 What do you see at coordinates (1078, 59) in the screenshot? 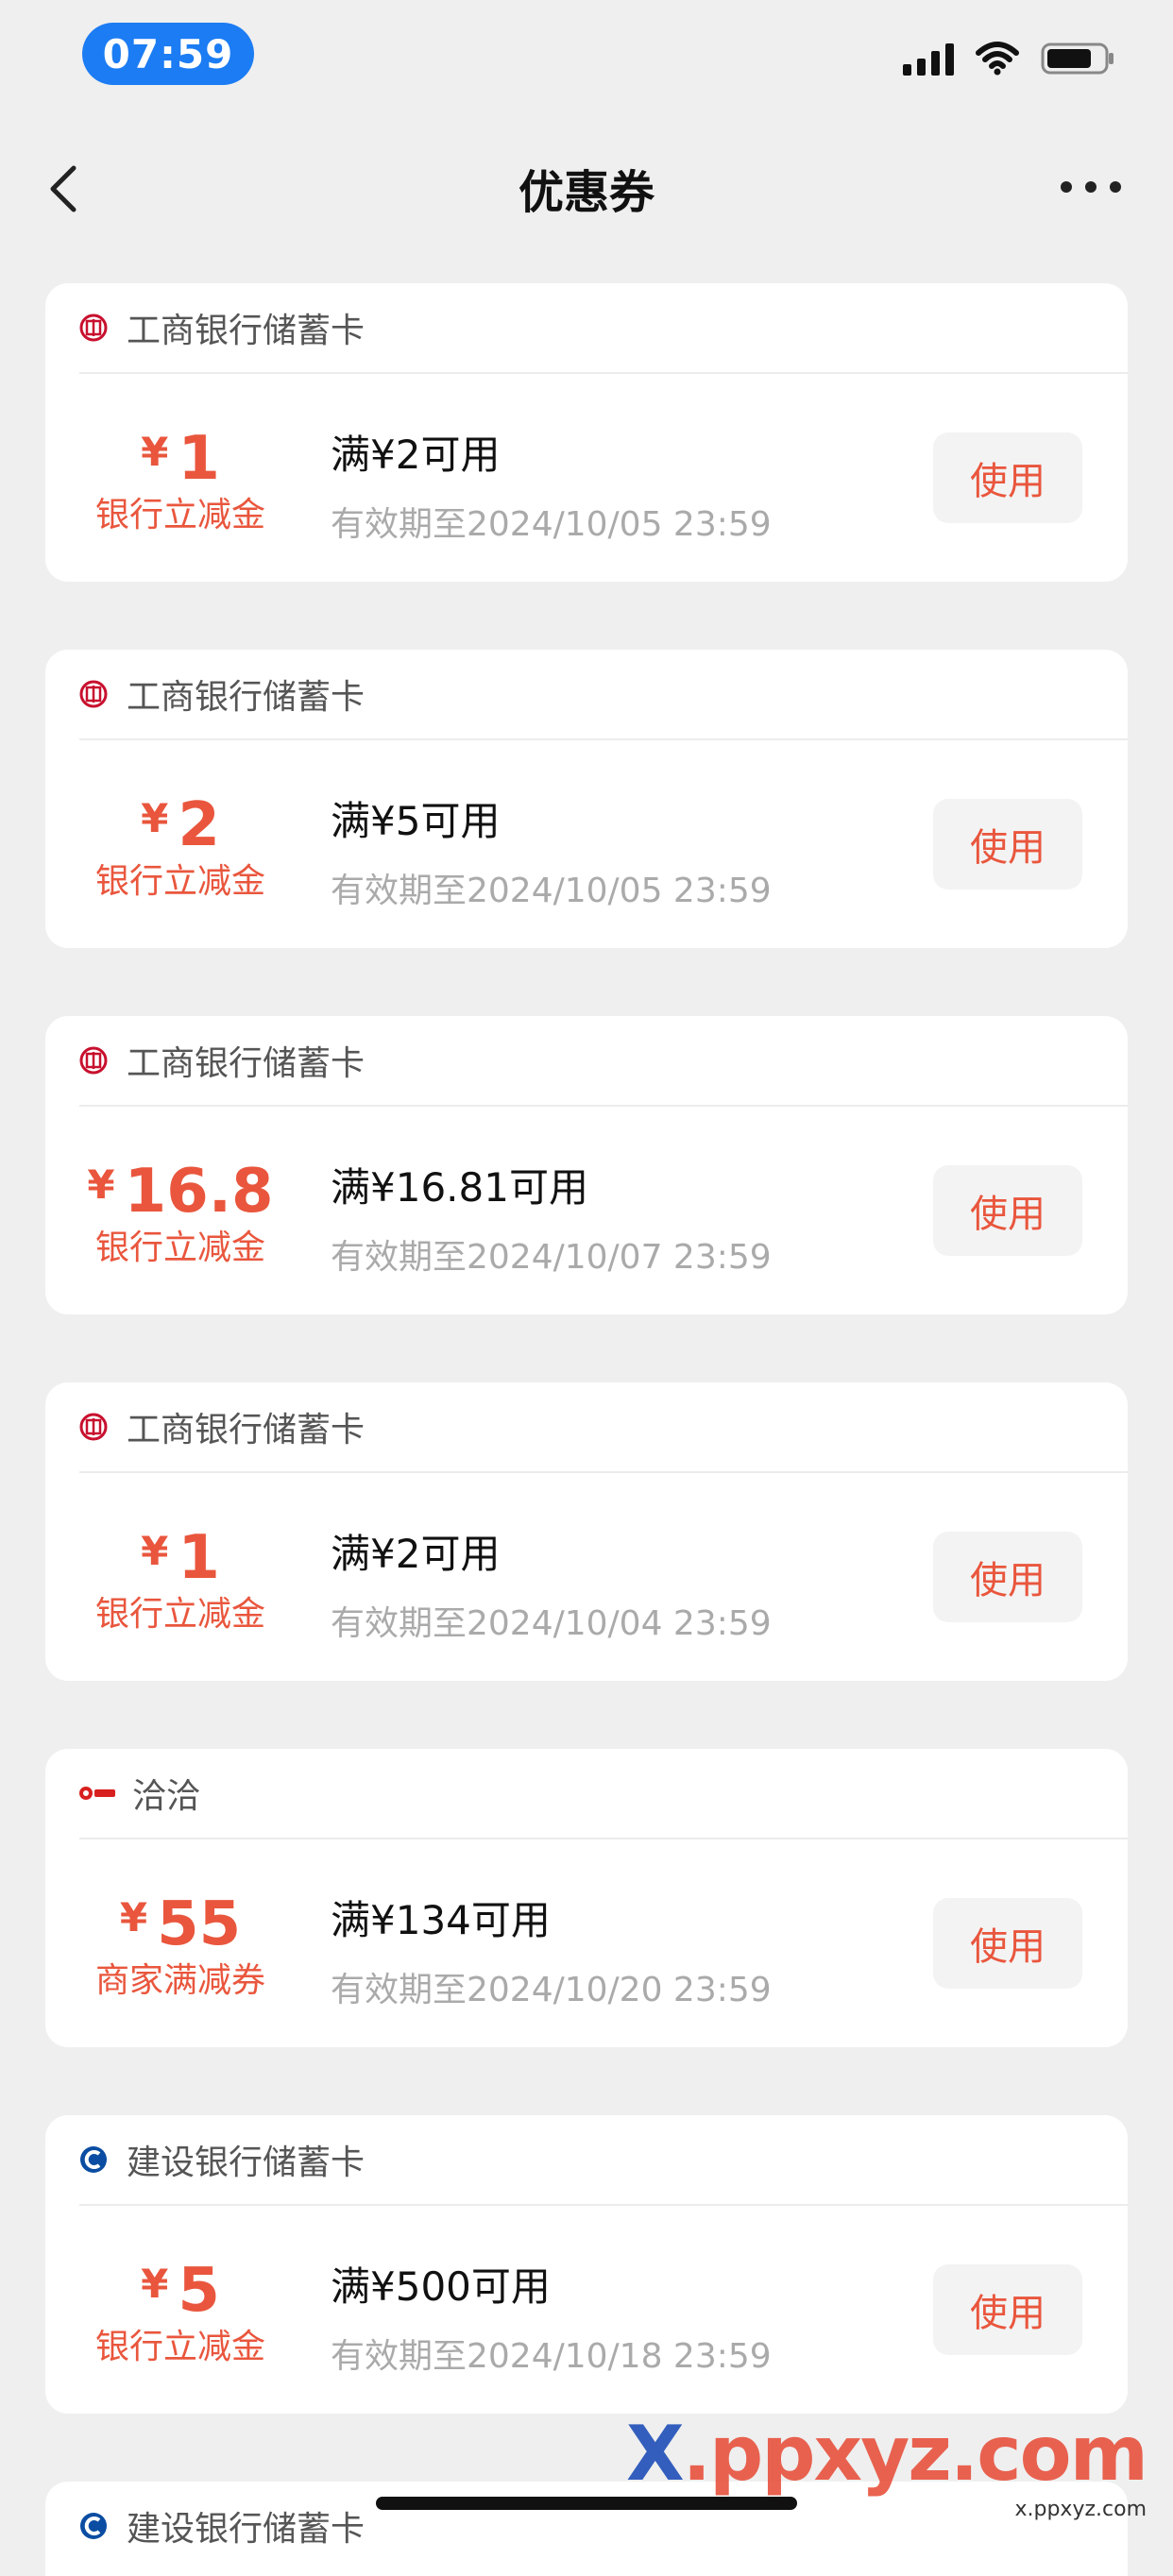
I see `battery-icon` at bounding box center [1078, 59].